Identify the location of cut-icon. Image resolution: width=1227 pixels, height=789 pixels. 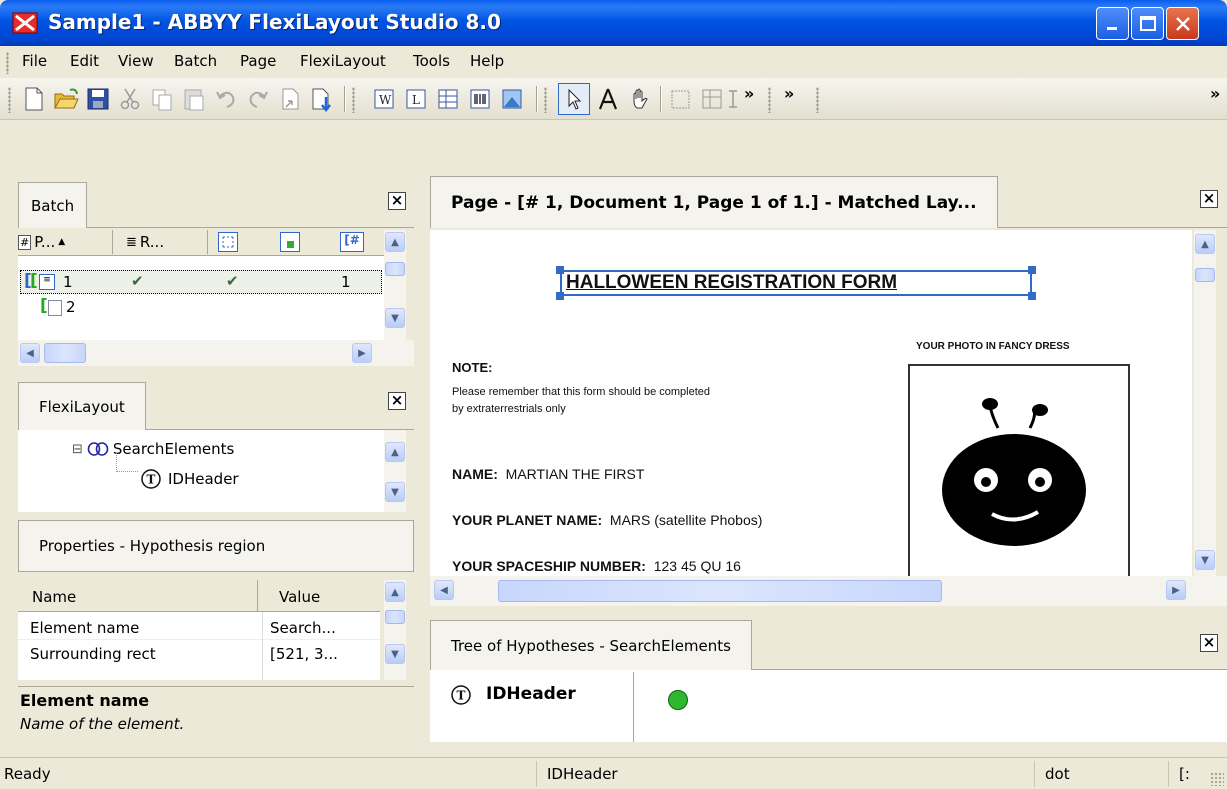
(130, 99).